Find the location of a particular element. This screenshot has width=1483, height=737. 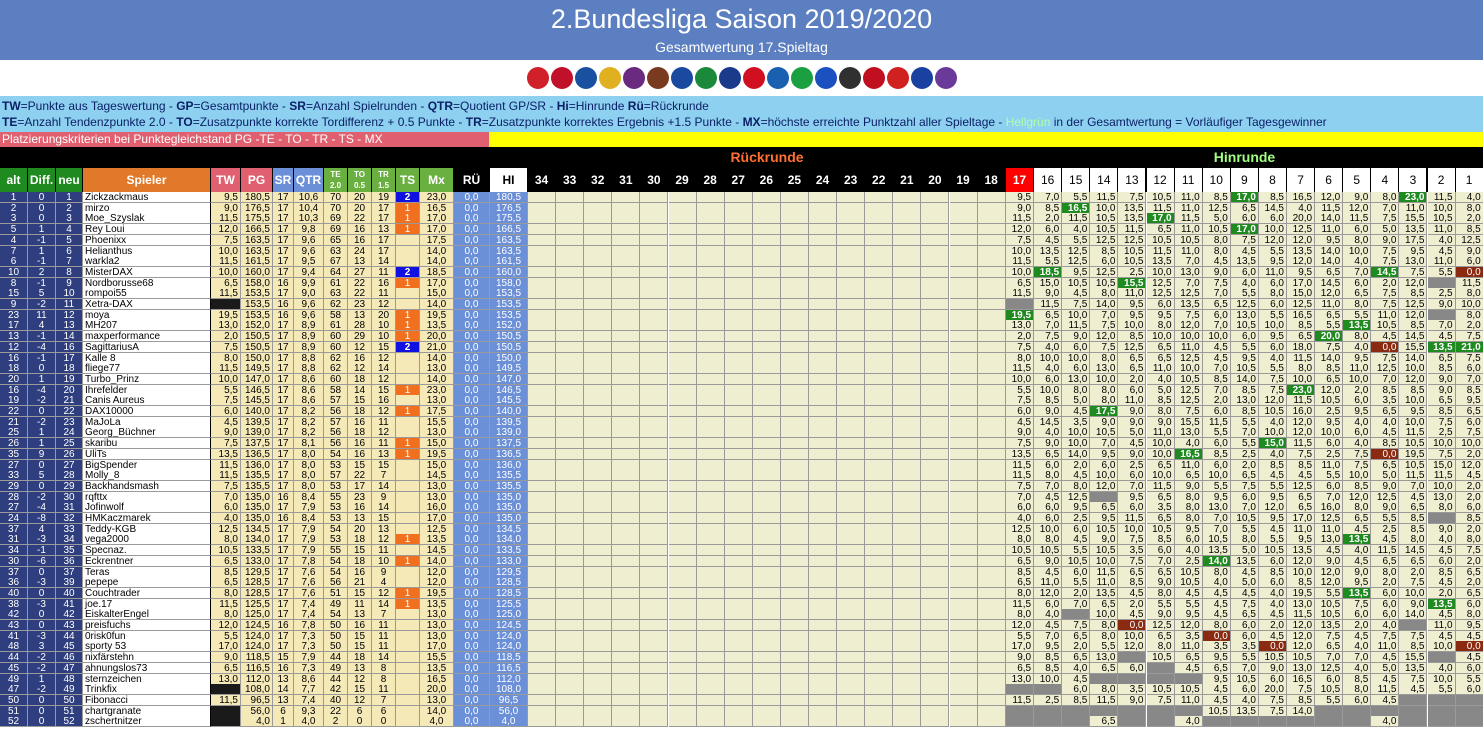

col-header-round-33: 33 is located at coordinates (570, 180).